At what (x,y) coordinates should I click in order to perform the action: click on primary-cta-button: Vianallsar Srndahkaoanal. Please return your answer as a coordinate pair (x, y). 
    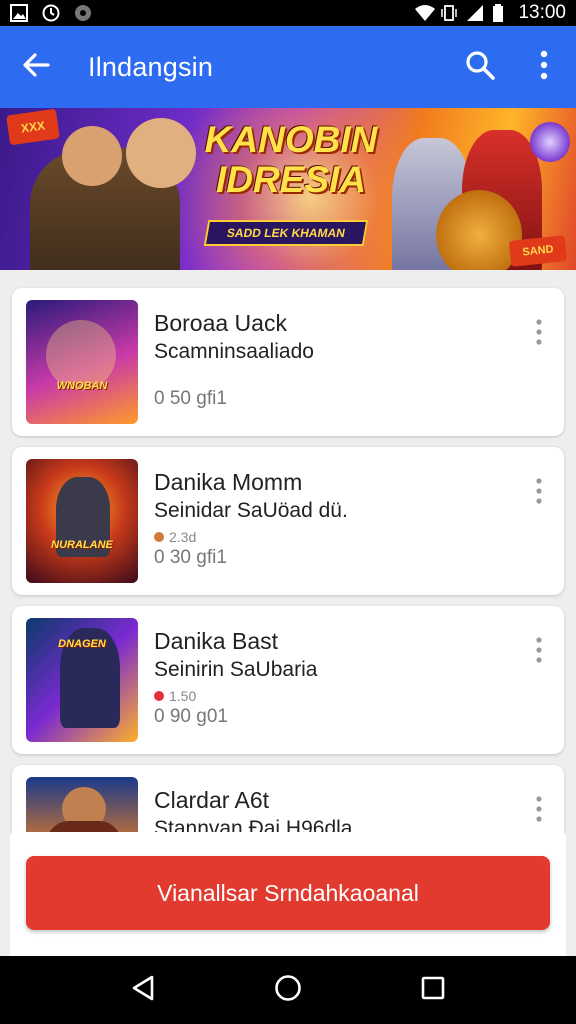
    Looking at the image, I should click on (288, 893).